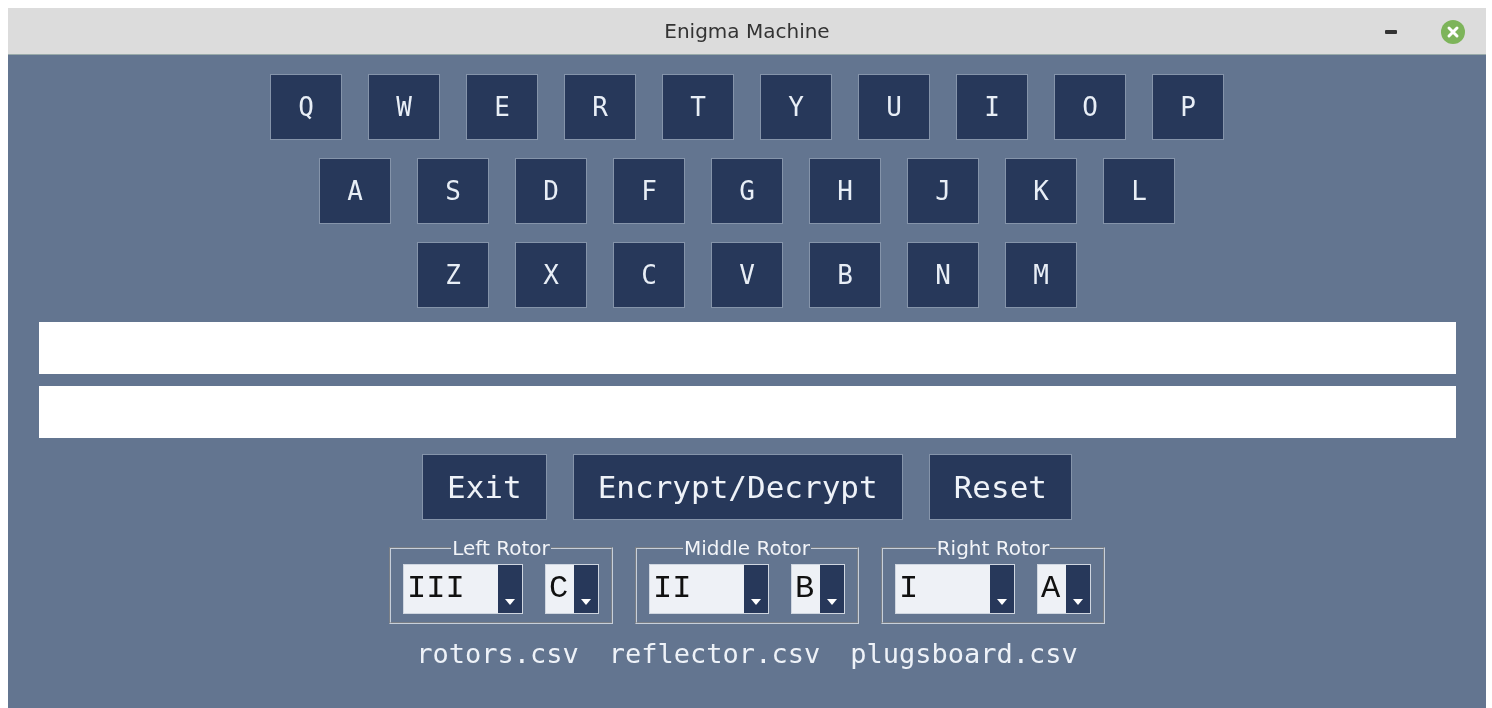 Image resolution: width=1492 pixels, height=708 pixels. What do you see at coordinates (1041, 191) in the screenshot?
I see `key-button: K` at bounding box center [1041, 191].